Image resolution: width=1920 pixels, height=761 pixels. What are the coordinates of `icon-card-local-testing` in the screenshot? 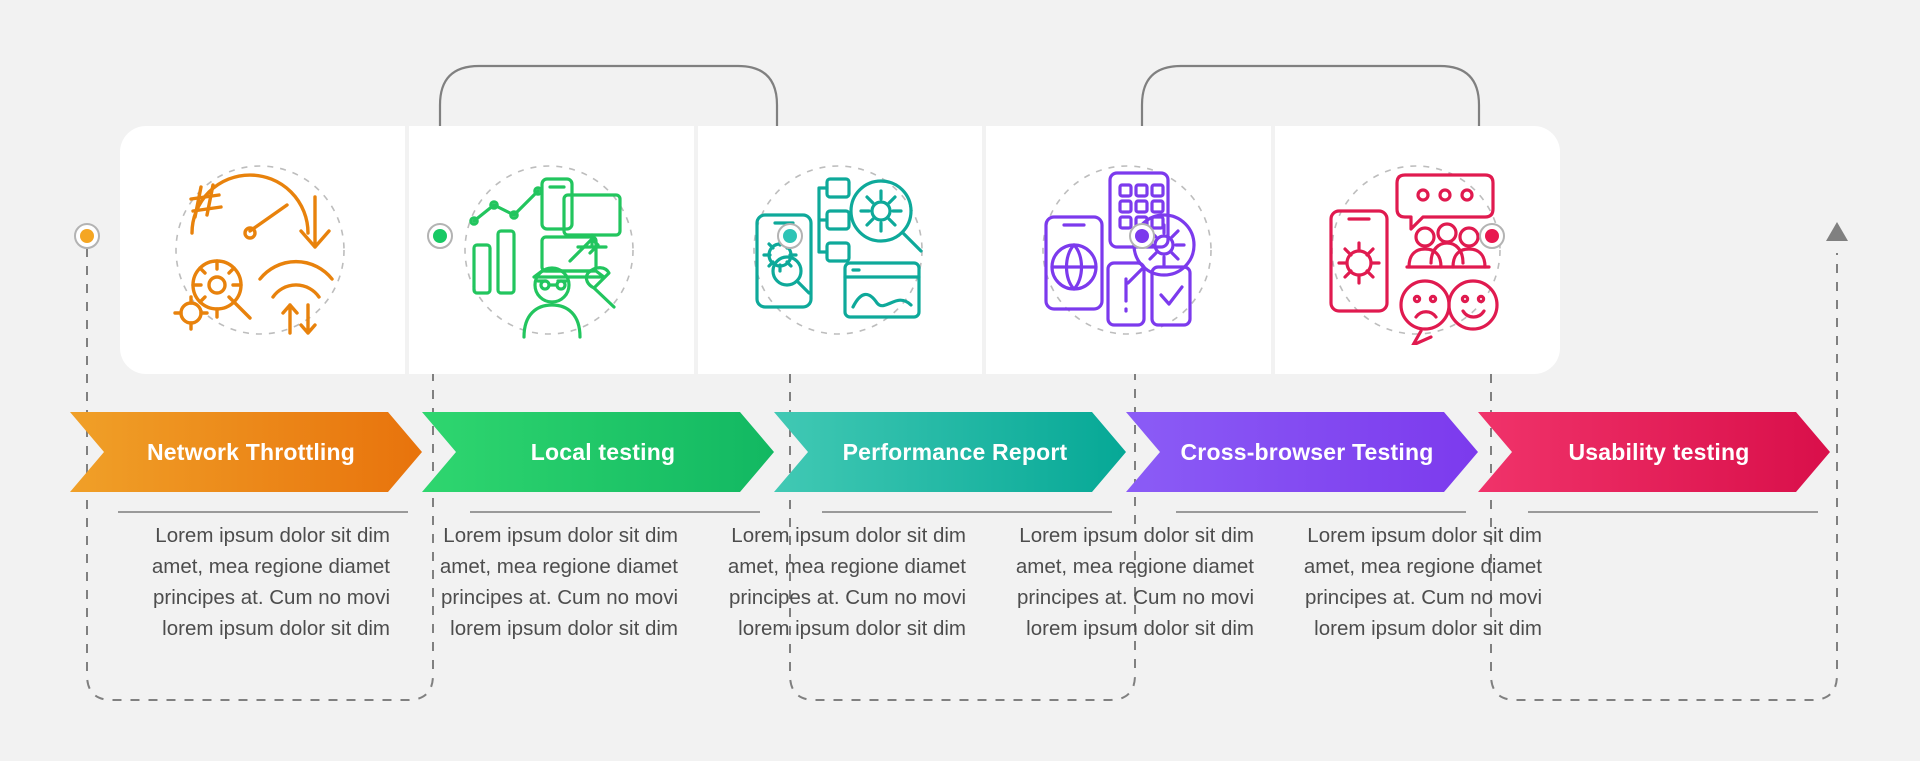 It's located at (551, 250).